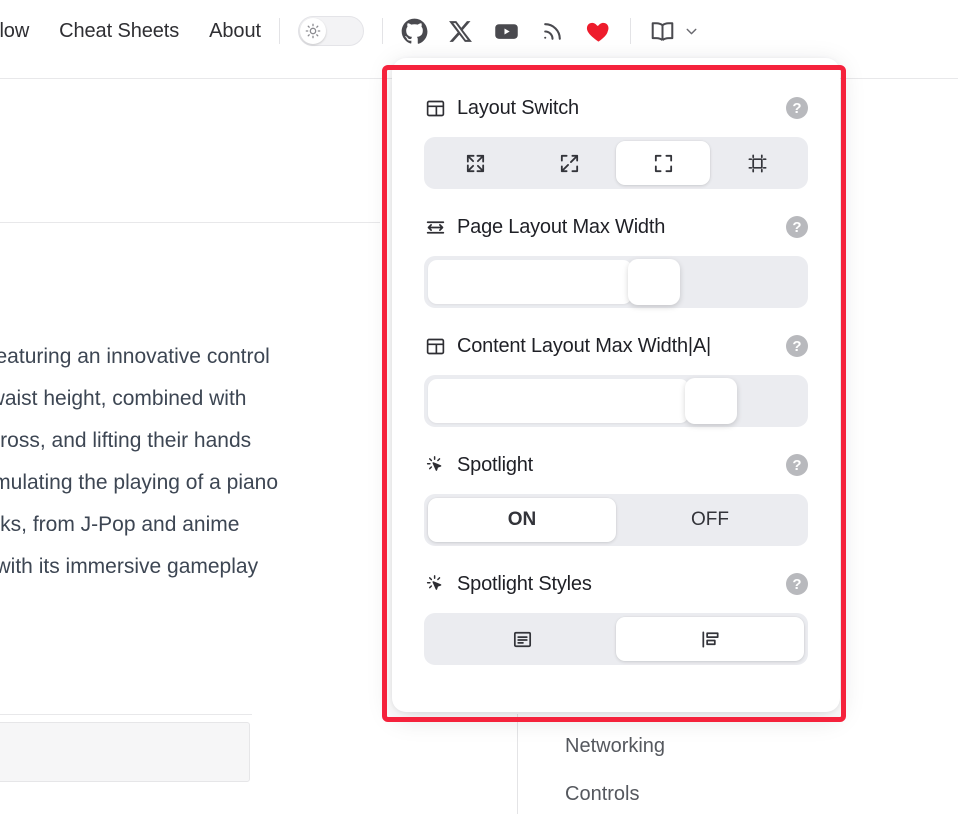  What do you see at coordinates (518, 107) in the screenshot?
I see `section-title: Layout Switch` at bounding box center [518, 107].